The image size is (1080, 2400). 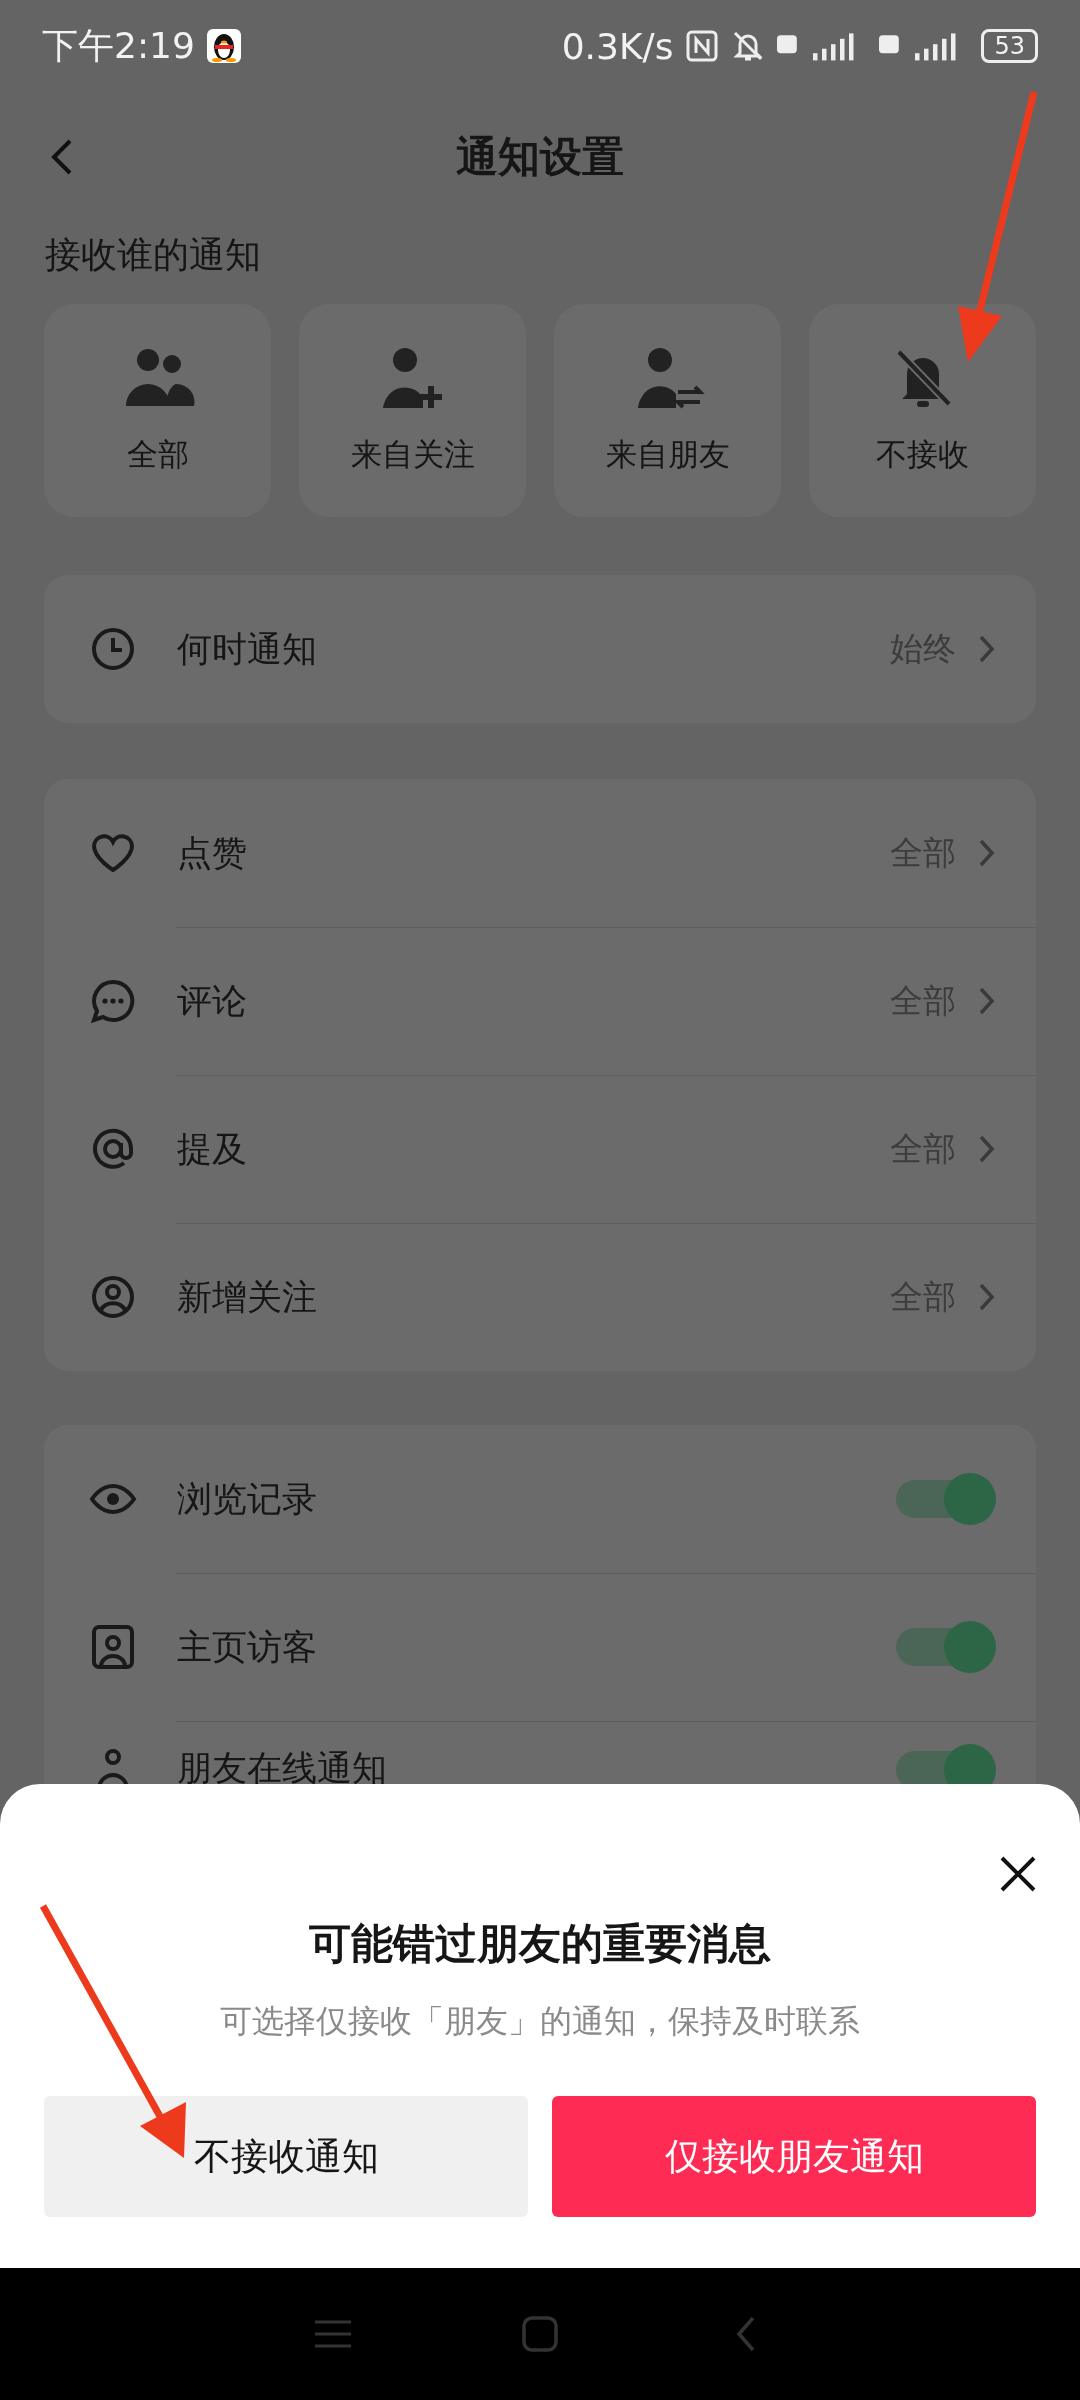 What do you see at coordinates (247, 1647) in the screenshot?
I see `row-label: 主页访客` at bounding box center [247, 1647].